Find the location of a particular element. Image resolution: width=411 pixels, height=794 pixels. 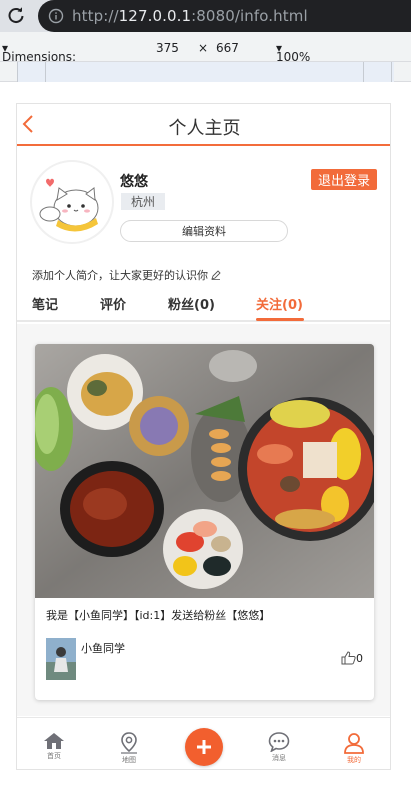

post-caption: 我是【小鱼同学】【id:1】发送给粉丝【悠悠】 is located at coordinates (158, 615).